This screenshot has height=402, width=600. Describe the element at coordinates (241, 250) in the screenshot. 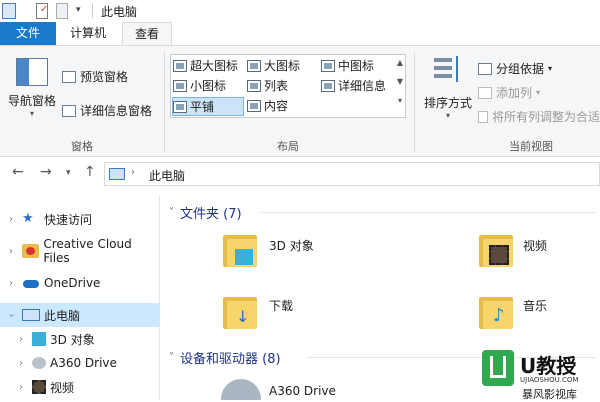

I see `folder-3d-objects-icon` at that location.